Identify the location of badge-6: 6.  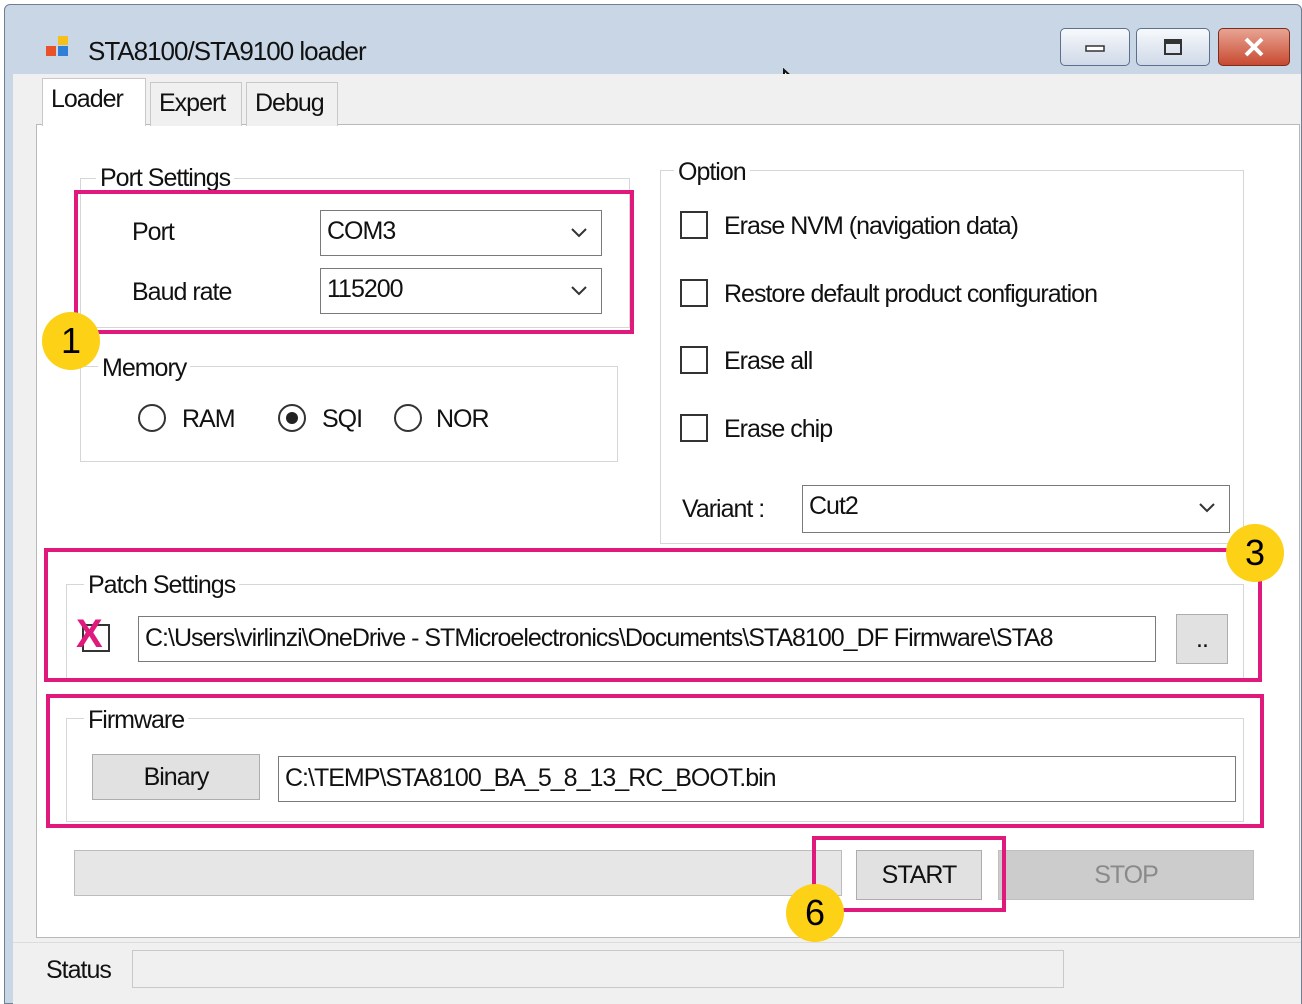
(815, 913).